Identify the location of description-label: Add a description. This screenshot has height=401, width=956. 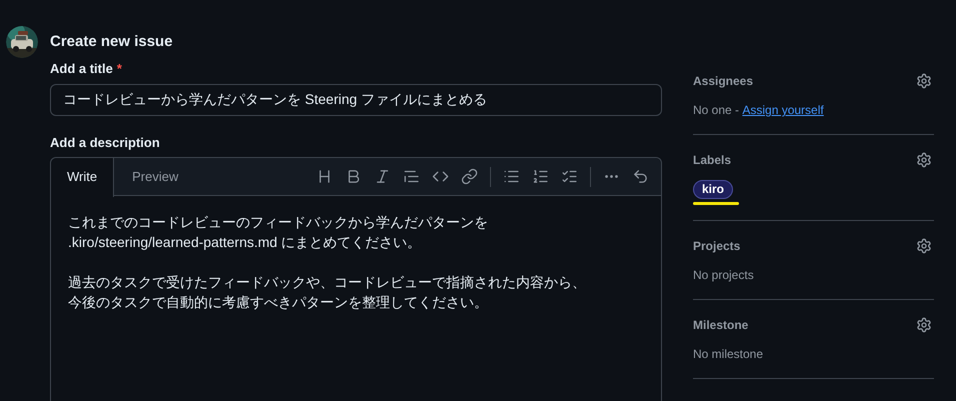
(105, 143).